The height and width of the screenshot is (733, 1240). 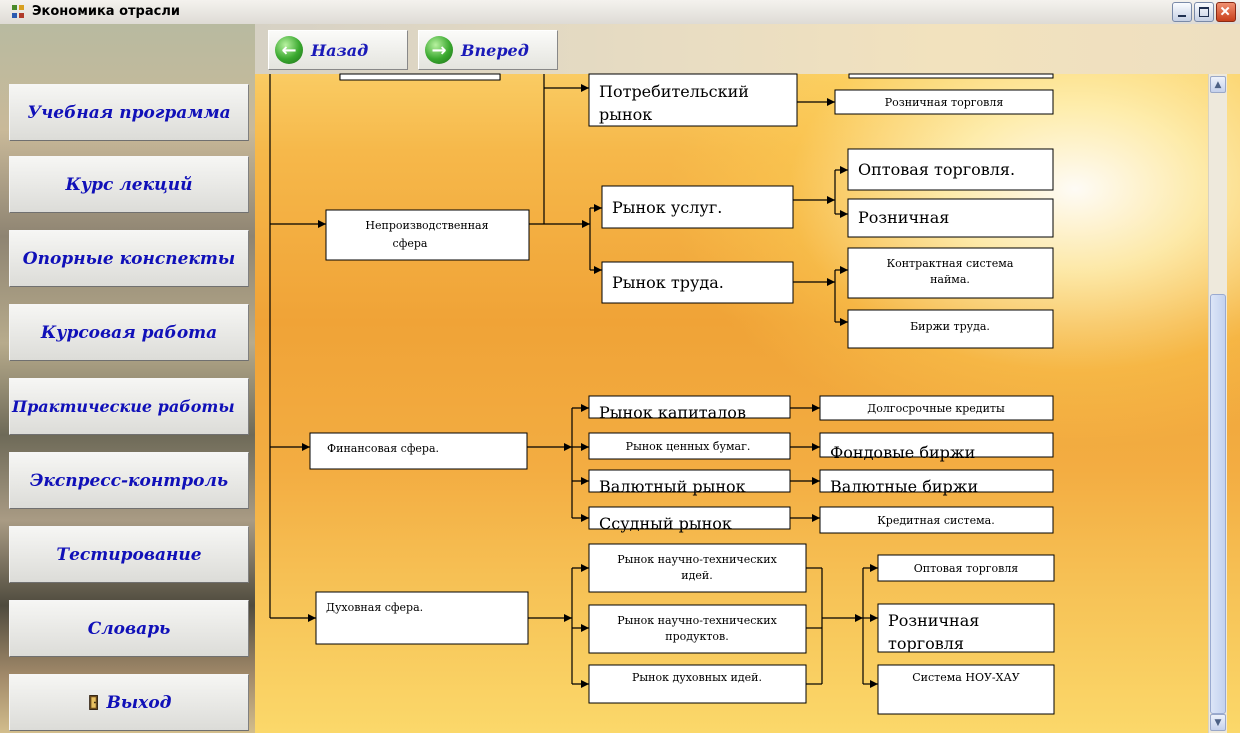 I want to click on close-button, so click(x=1226, y=12).